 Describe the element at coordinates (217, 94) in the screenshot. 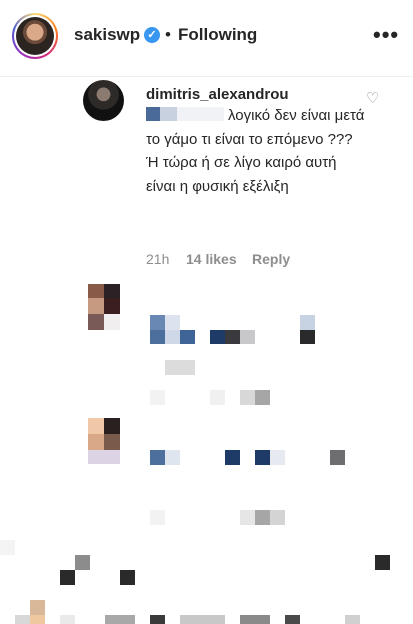

I see `comment-username: dimitris_alexandrou` at that location.